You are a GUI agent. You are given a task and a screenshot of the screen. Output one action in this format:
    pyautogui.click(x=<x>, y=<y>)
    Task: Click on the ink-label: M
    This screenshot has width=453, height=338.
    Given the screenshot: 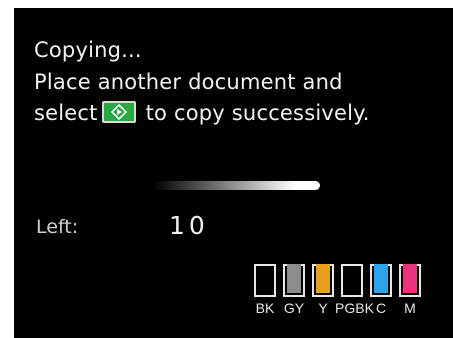 What is the action you would take?
    pyautogui.click(x=410, y=308)
    